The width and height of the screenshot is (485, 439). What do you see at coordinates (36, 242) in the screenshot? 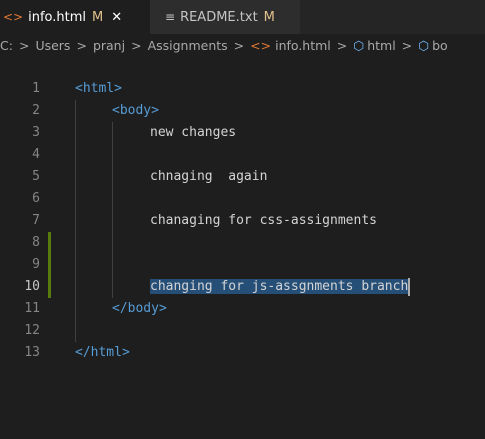
I see `line-number: 8` at bounding box center [36, 242].